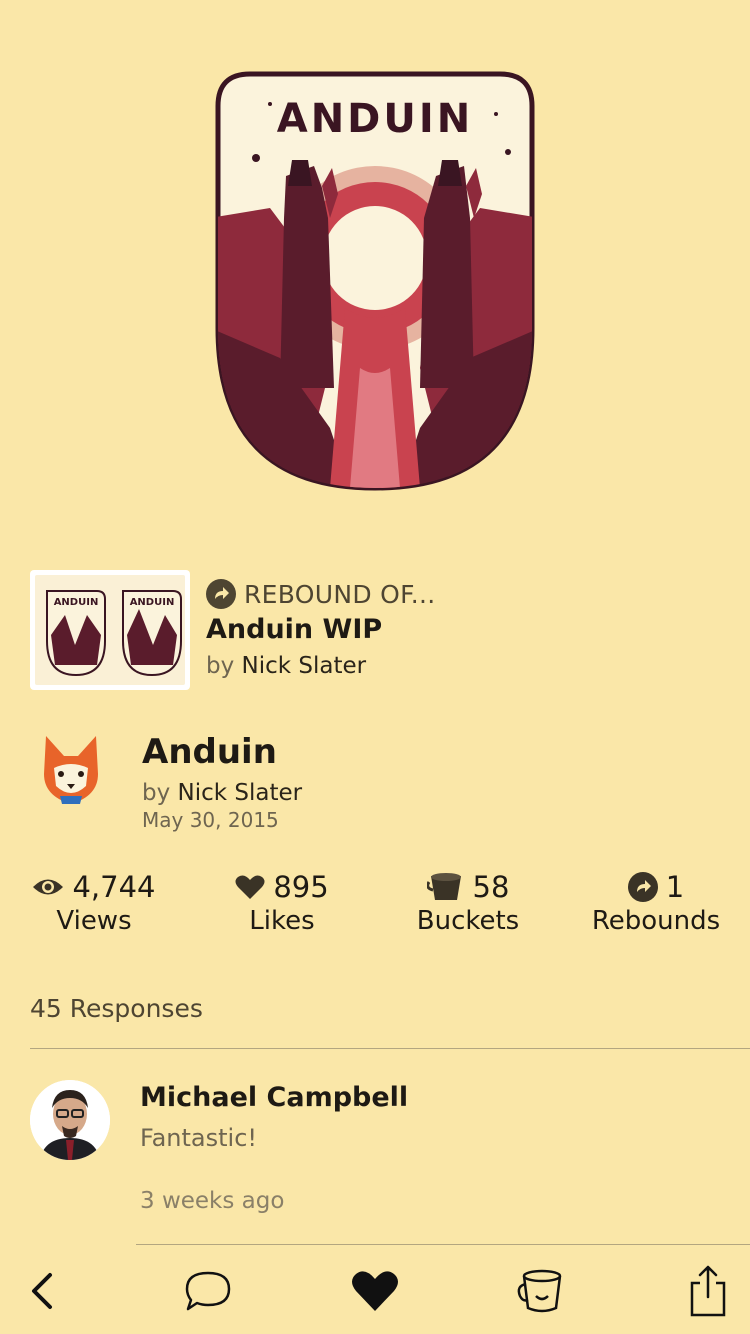 This screenshot has width=750, height=1334. What do you see at coordinates (220, 666) in the screenshot?
I see `rebound-by-prefix: by` at bounding box center [220, 666].